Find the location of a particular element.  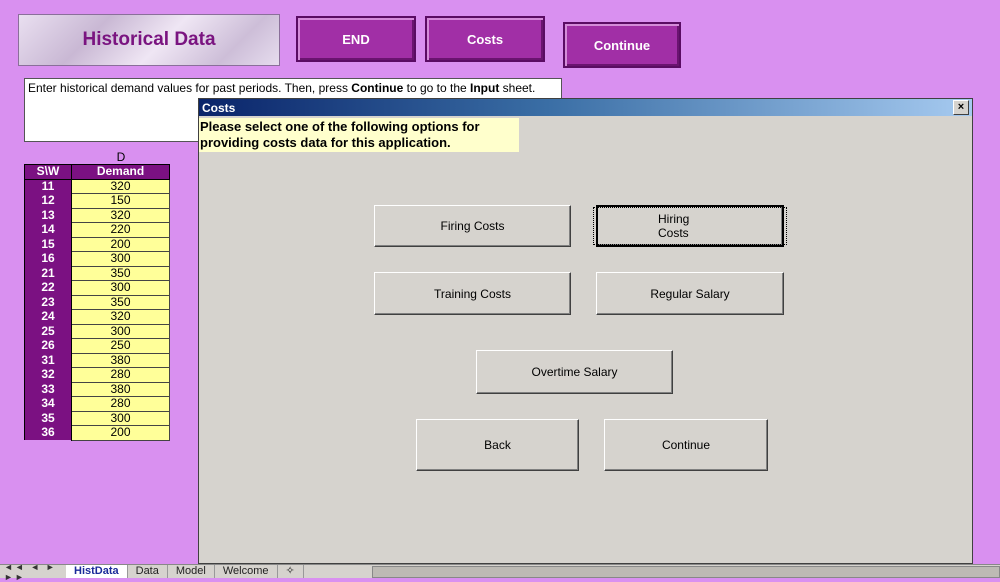

back-button: Back is located at coordinates (497, 445).